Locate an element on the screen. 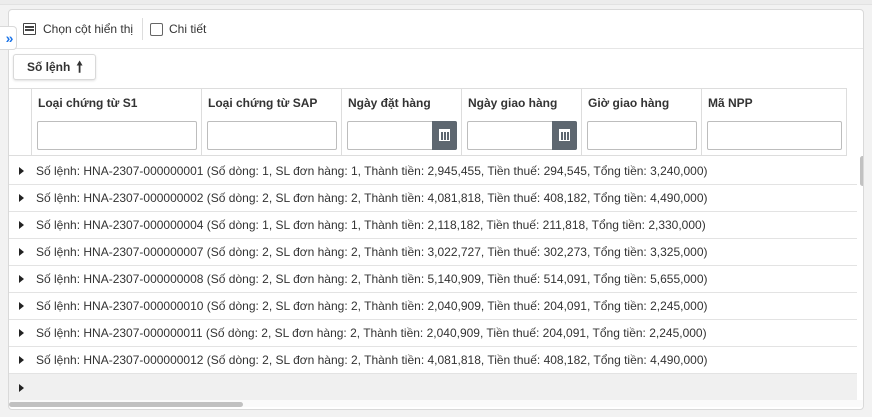 Image resolution: width=872 pixels, height=417 pixels. column-header-ngay-dat-hang: Ngày đặt hàng is located at coordinates (402, 102).